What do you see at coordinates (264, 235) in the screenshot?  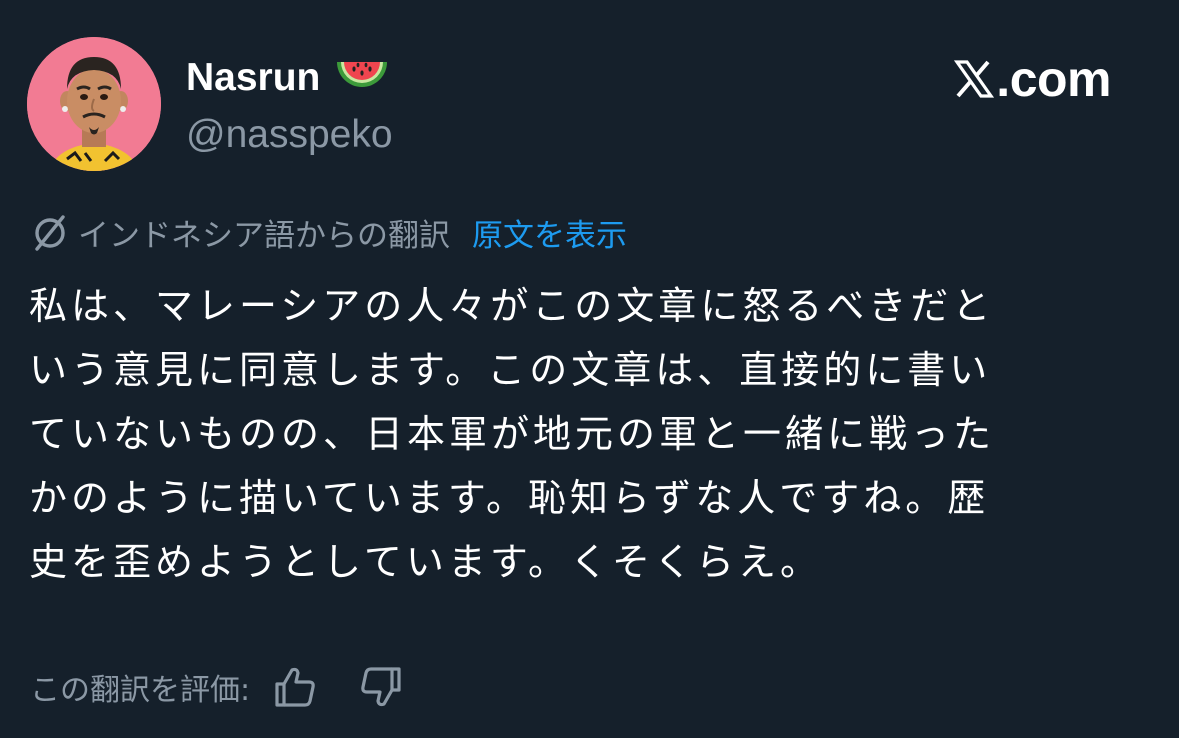 I see `translation-label: インドネシア語からの翻訳` at bounding box center [264, 235].